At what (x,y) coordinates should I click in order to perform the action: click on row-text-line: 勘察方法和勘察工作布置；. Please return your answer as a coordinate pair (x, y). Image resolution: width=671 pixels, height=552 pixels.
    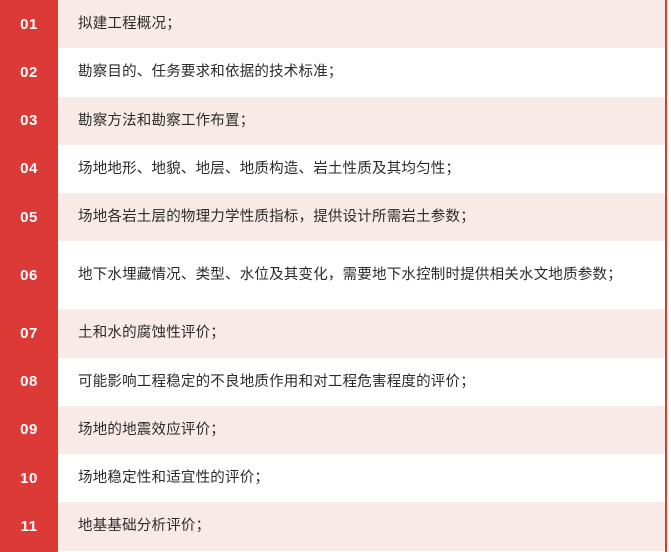
    Looking at the image, I should click on (166, 120).